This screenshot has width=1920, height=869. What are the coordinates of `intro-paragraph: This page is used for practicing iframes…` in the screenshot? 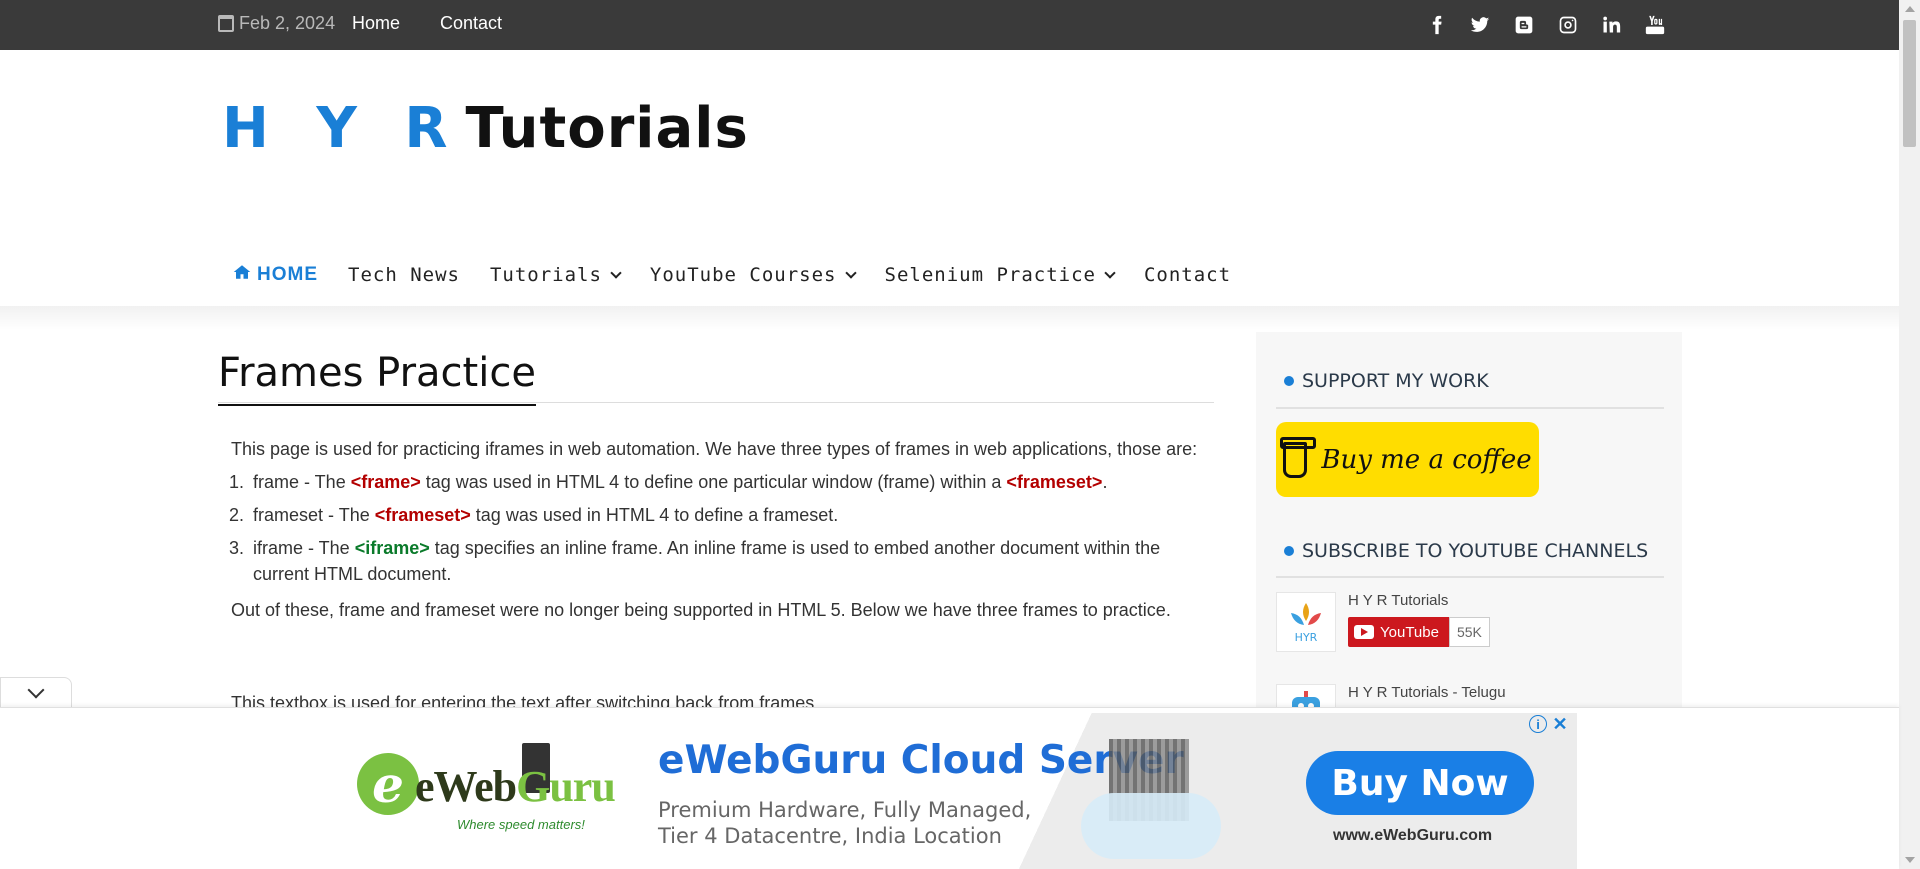 It's located at (714, 449).